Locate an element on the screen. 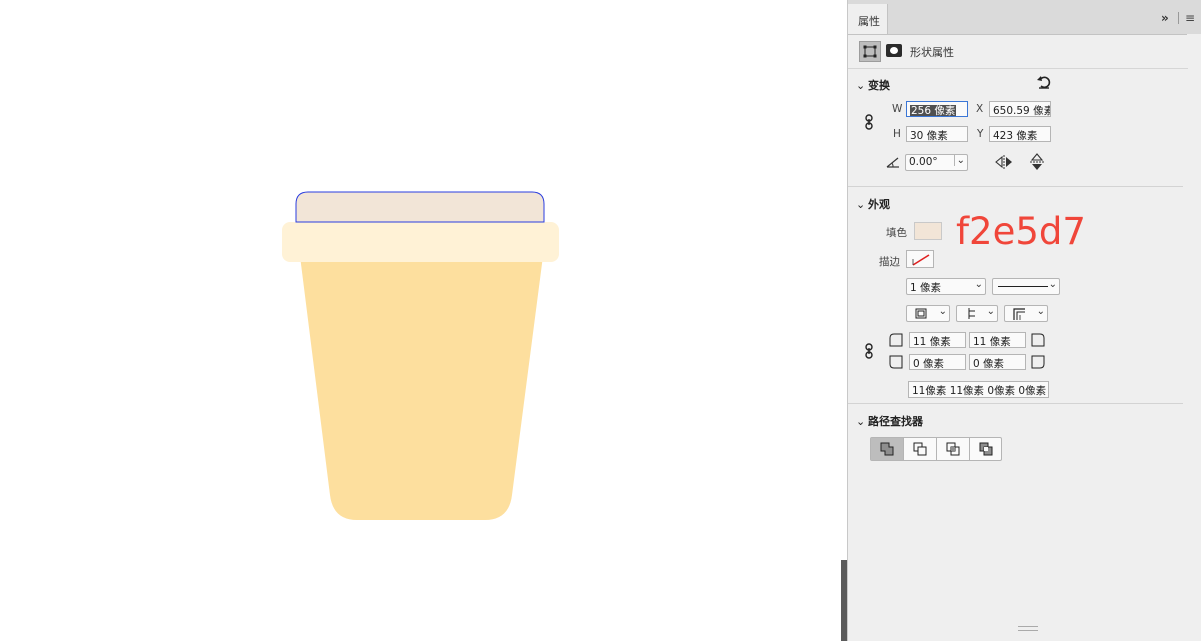 This screenshot has width=1201, height=641. corner-bottom-right-icon is located at coordinates (1038, 362).